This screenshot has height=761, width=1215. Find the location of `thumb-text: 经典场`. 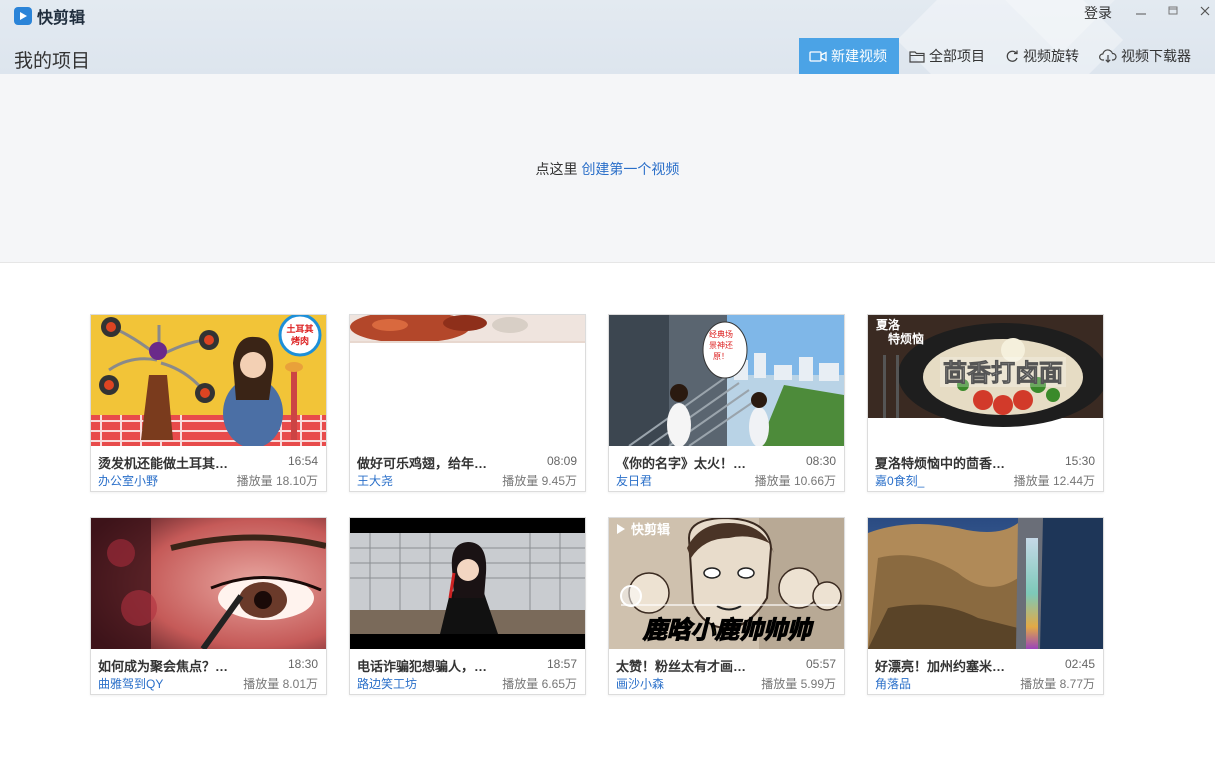

thumb-text: 经典场 is located at coordinates (721, 334).